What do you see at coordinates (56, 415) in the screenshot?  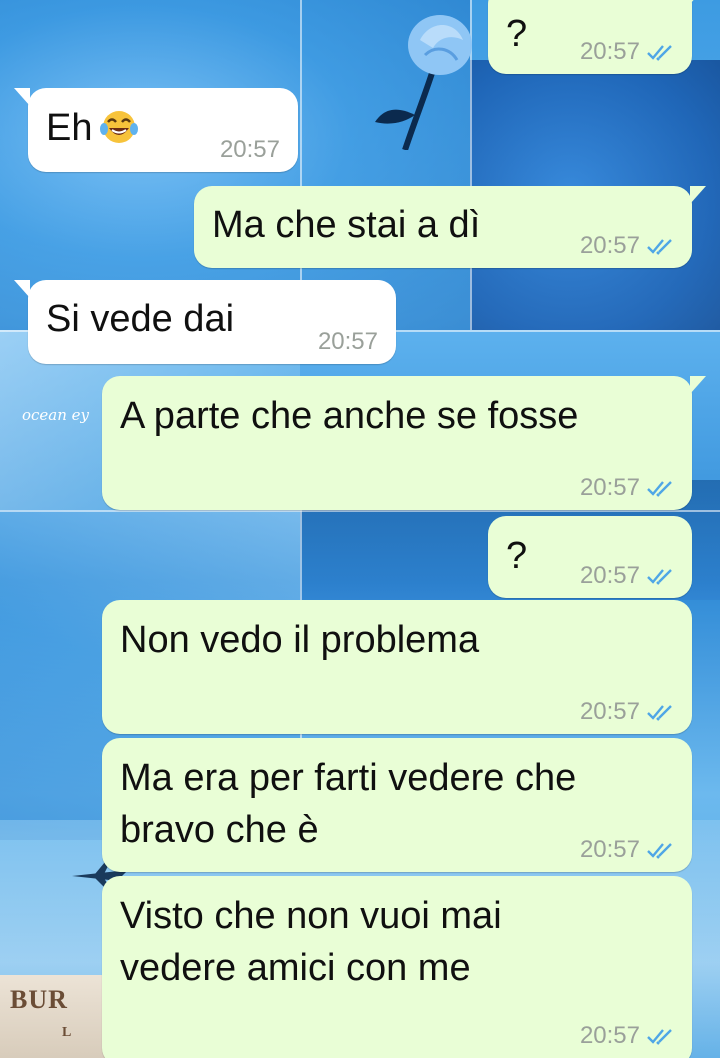 I see `wallpaper-caption-text: ocean ey` at bounding box center [56, 415].